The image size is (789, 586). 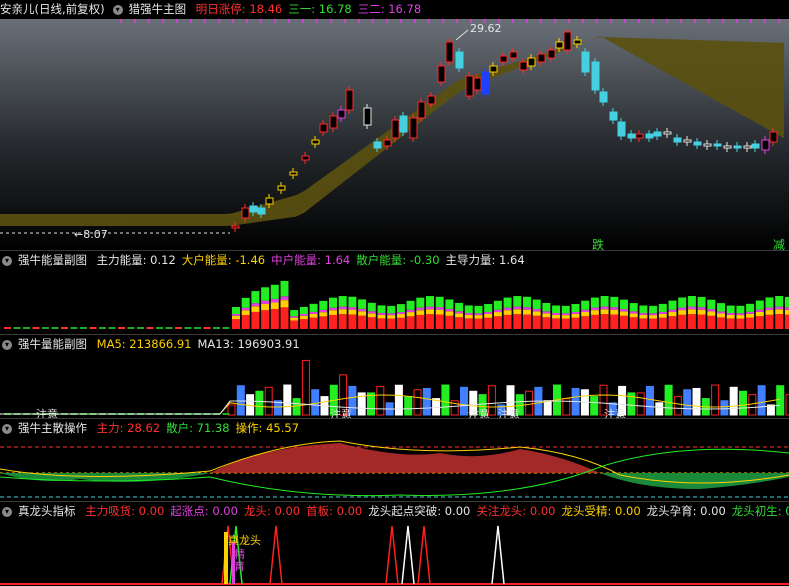 I want to click on main-indicator-name: 猎强牛主图, so click(x=158, y=9).